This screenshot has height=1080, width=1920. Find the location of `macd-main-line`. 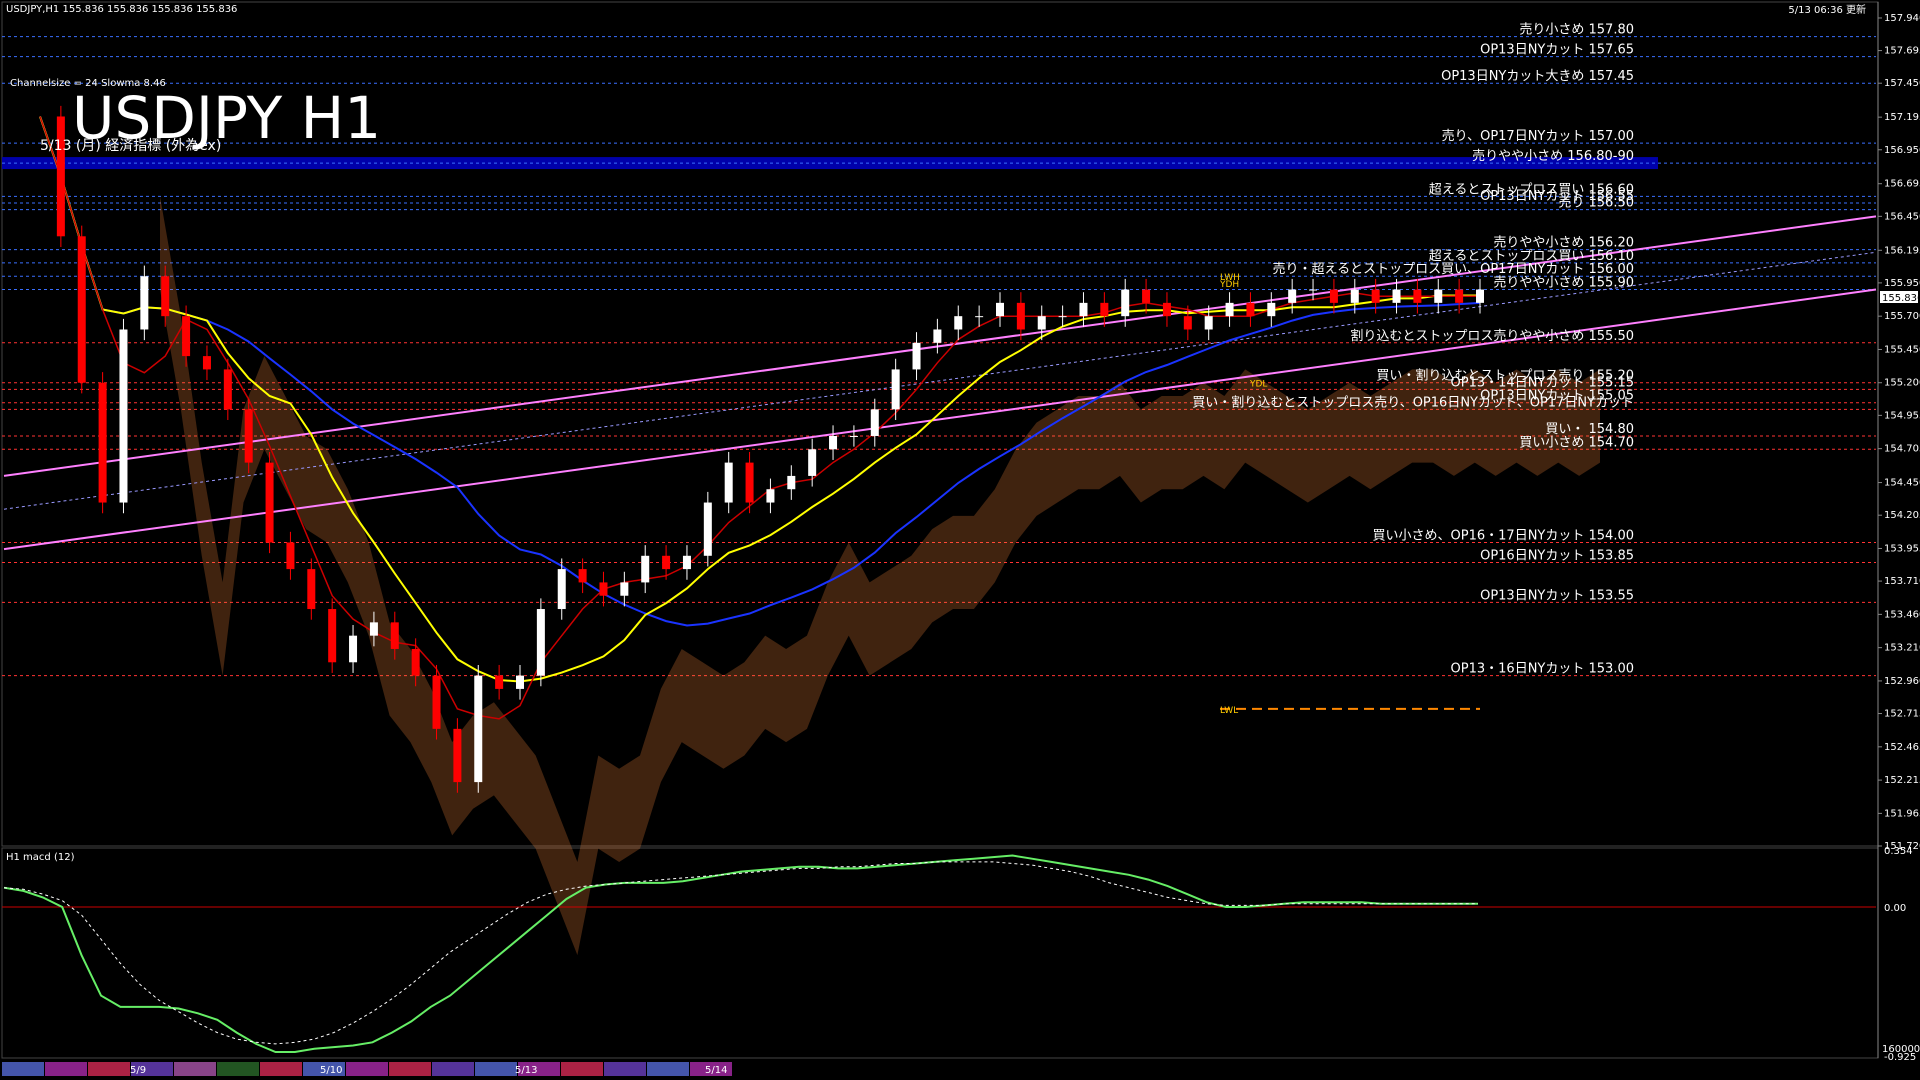

macd-main-line is located at coordinates (740, 953).